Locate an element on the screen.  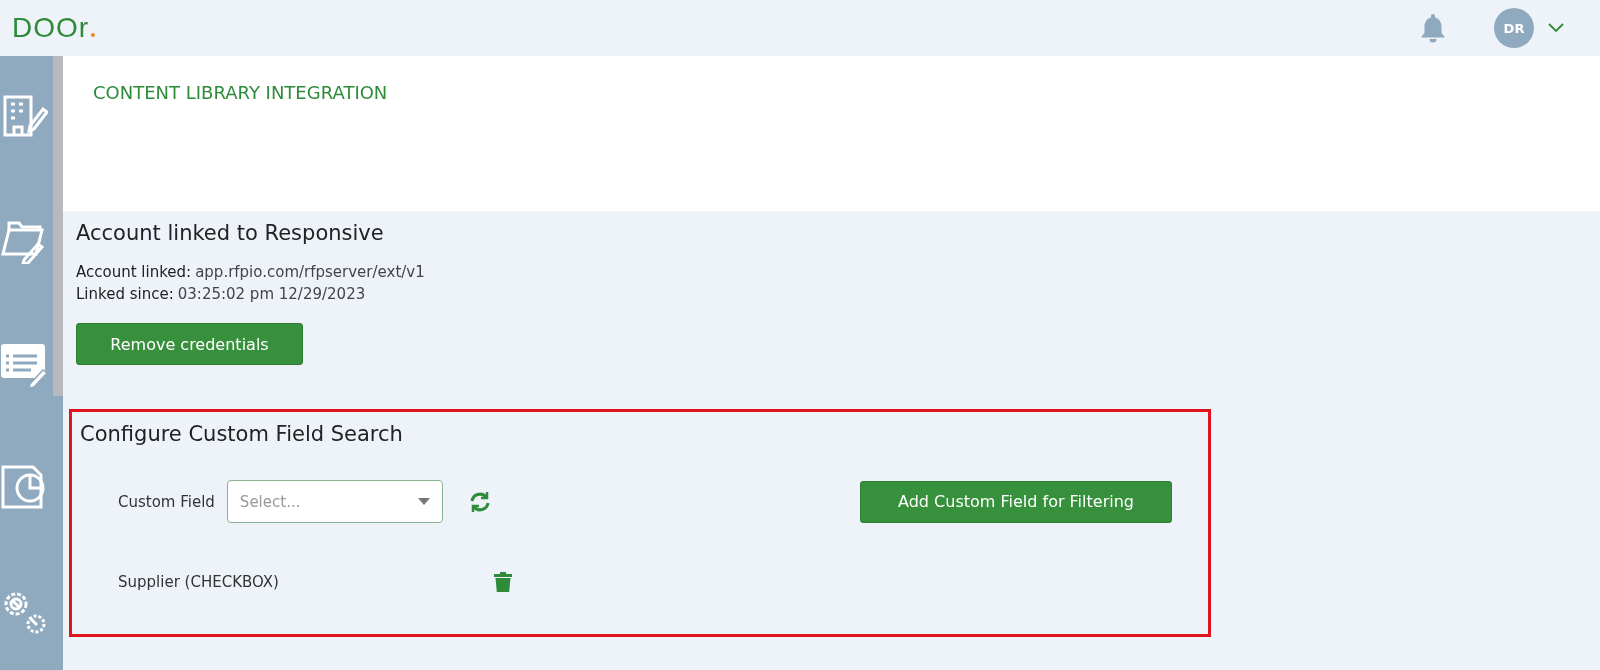
add-custom-field-button: Add Custom Field for Filtering is located at coordinates (1016, 501).